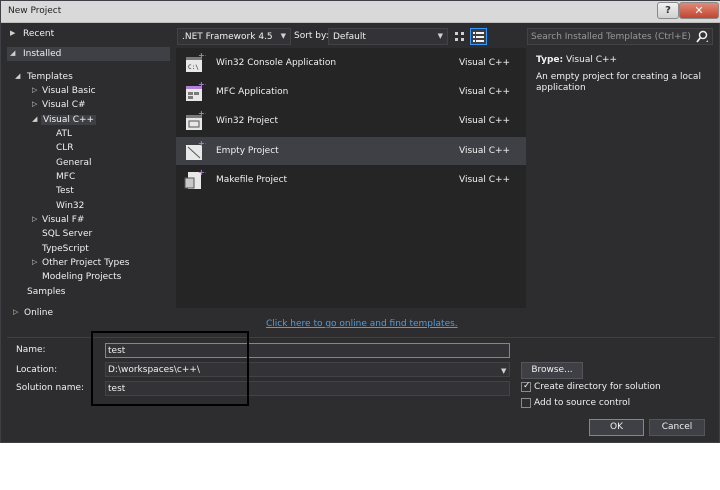 Image resolution: width=720 pixels, height=490 pixels. I want to click on name-label: Name:, so click(31, 350).